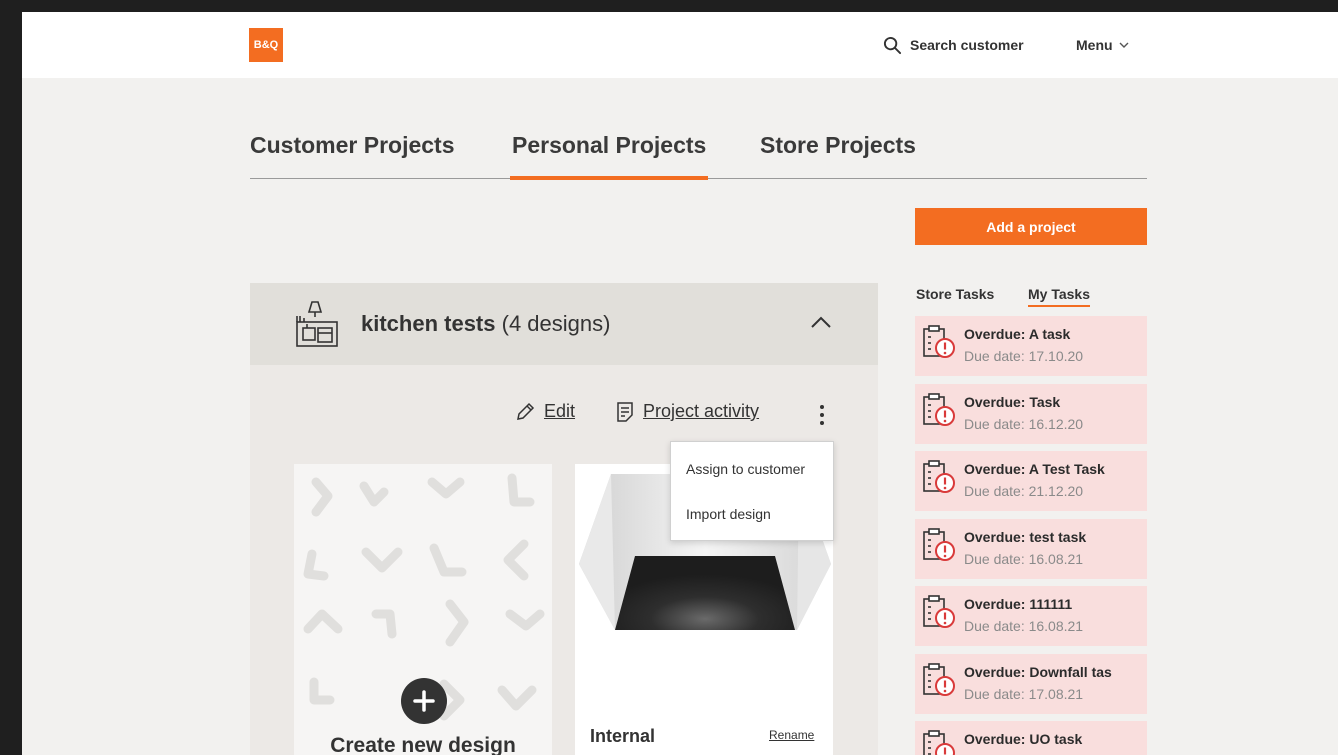  Describe the element at coordinates (1024, 491) in the screenshot. I see `task-due-date: Due date: 21.12.20` at that location.